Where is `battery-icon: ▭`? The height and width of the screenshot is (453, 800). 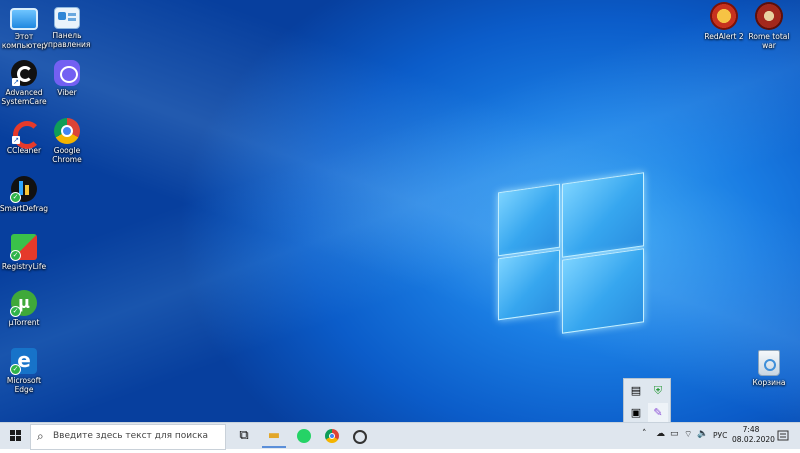
battery-icon: ▭ is located at coordinates (674, 434).